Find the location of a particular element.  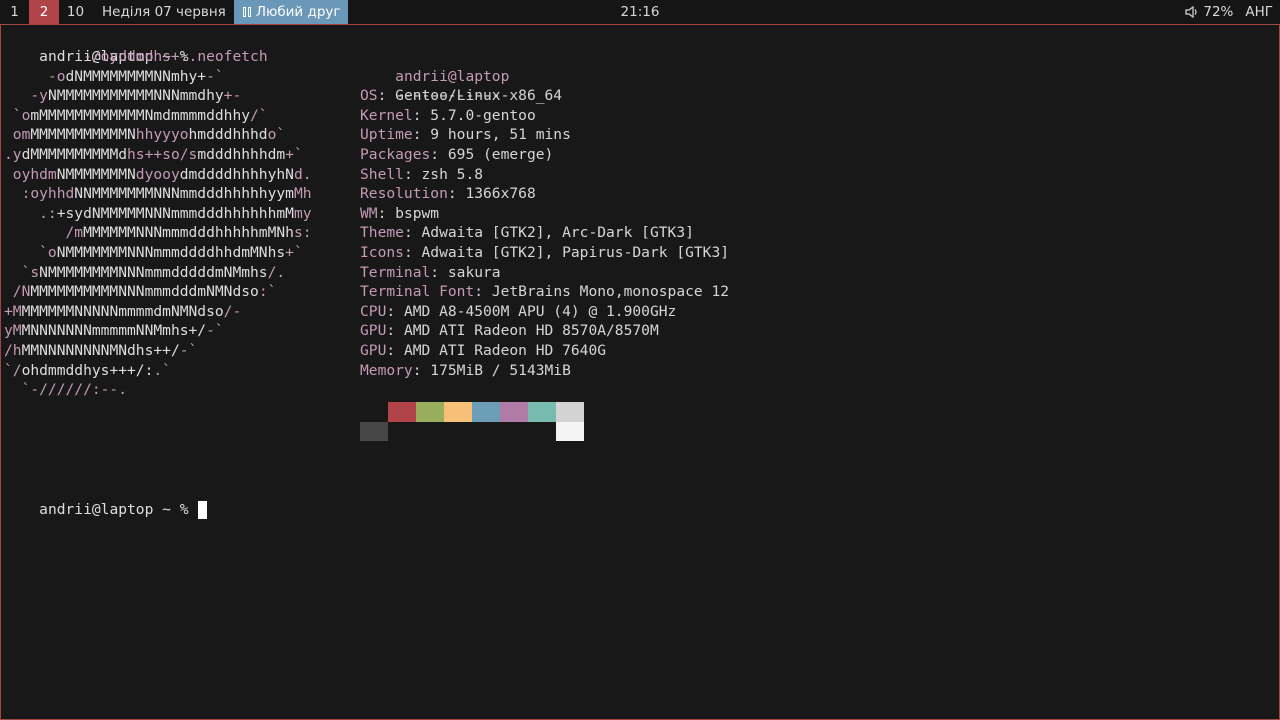

logo-segment: MNNNNNNNmmmmmNNMmhs+/ is located at coordinates (114, 331).